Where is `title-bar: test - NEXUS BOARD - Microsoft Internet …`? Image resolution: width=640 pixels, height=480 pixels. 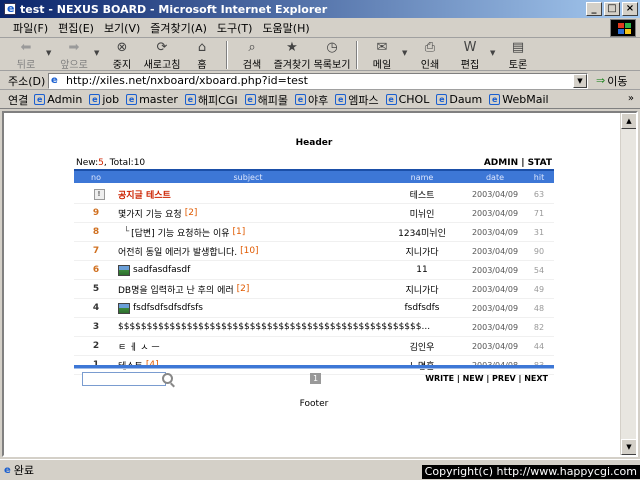 title-bar: test - NEXUS BOARD - Microsoft Internet … is located at coordinates (320, 9).